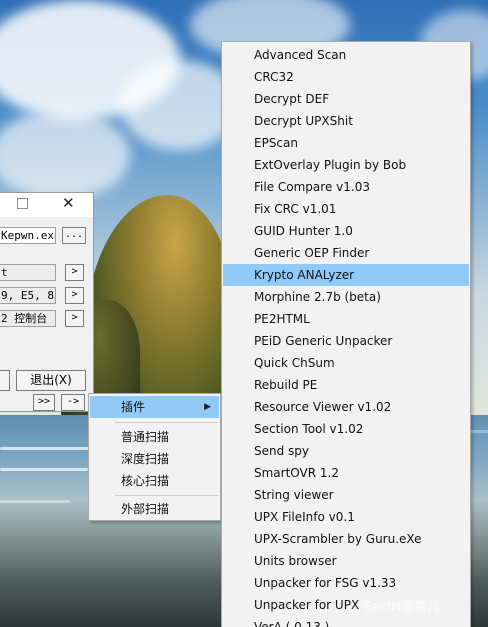  I want to click on plugin-item: VerA ( 0.13 ), so click(346, 621).